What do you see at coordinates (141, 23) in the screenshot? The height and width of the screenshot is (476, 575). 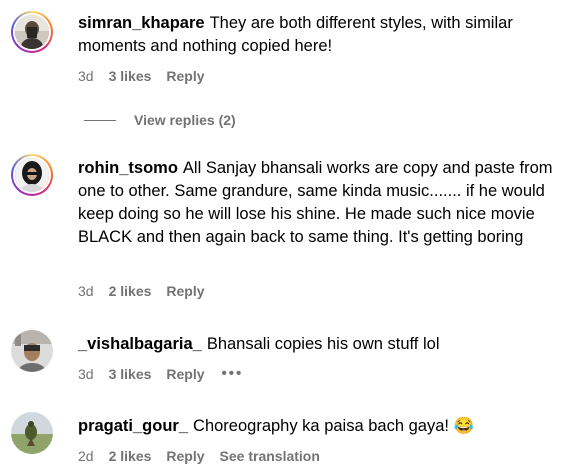 I see `comment-username: simran_khapare` at bounding box center [141, 23].